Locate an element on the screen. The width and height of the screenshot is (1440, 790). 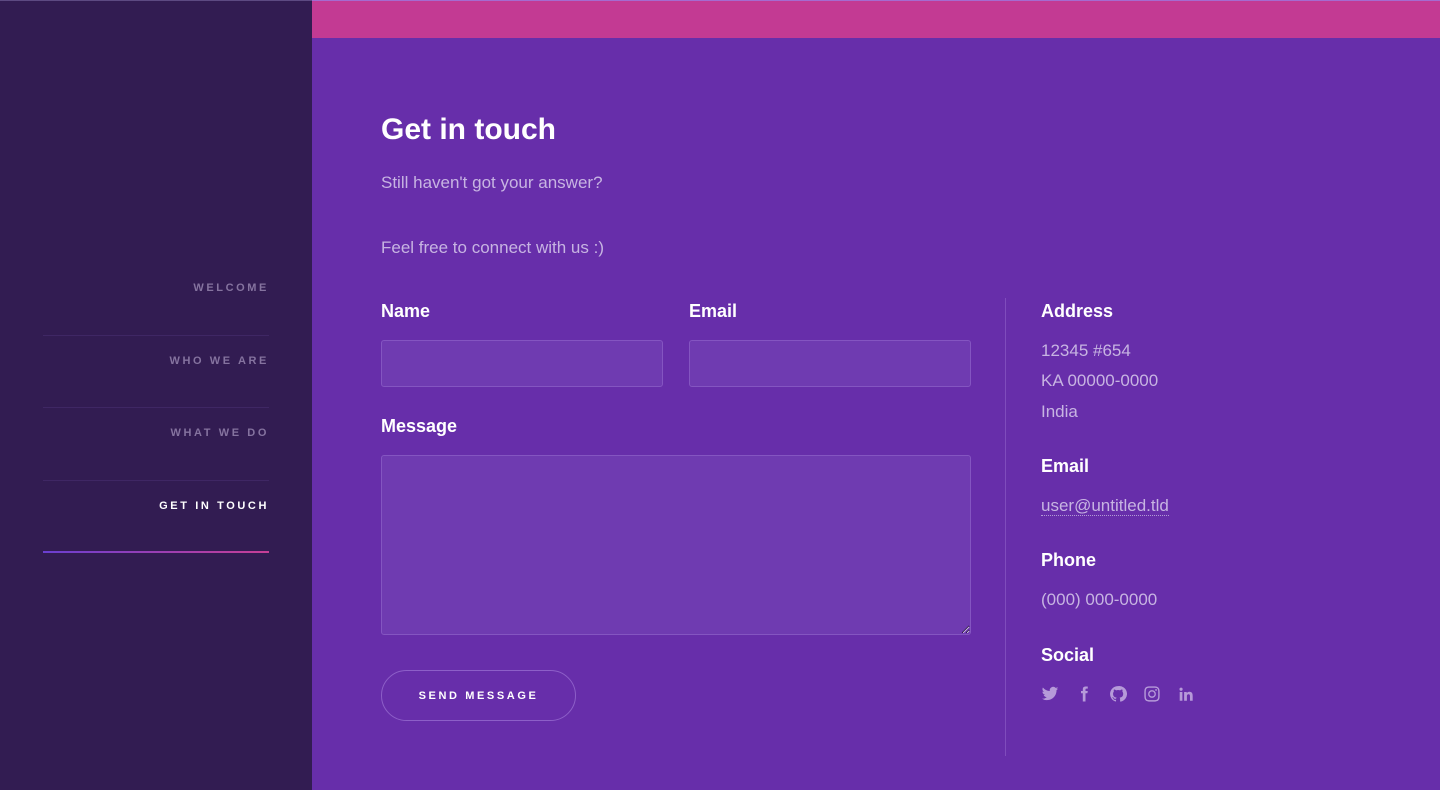
email-label: Email is located at coordinates (713, 311).